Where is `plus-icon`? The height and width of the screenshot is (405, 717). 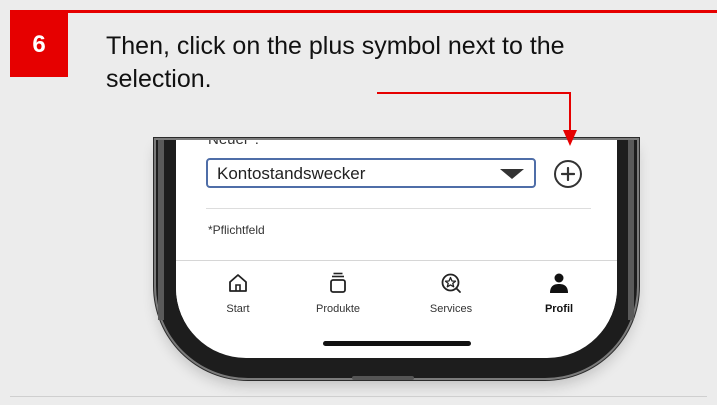
plus-icon is located at coordinates (568, 174).